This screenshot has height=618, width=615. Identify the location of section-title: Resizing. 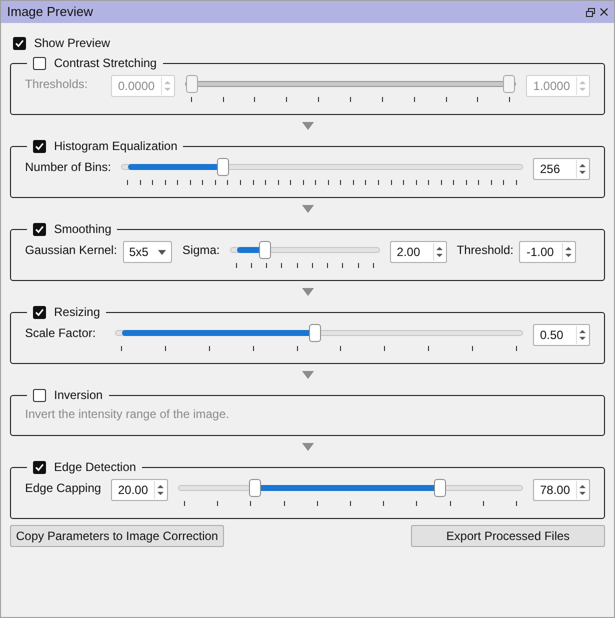
(77, 312).